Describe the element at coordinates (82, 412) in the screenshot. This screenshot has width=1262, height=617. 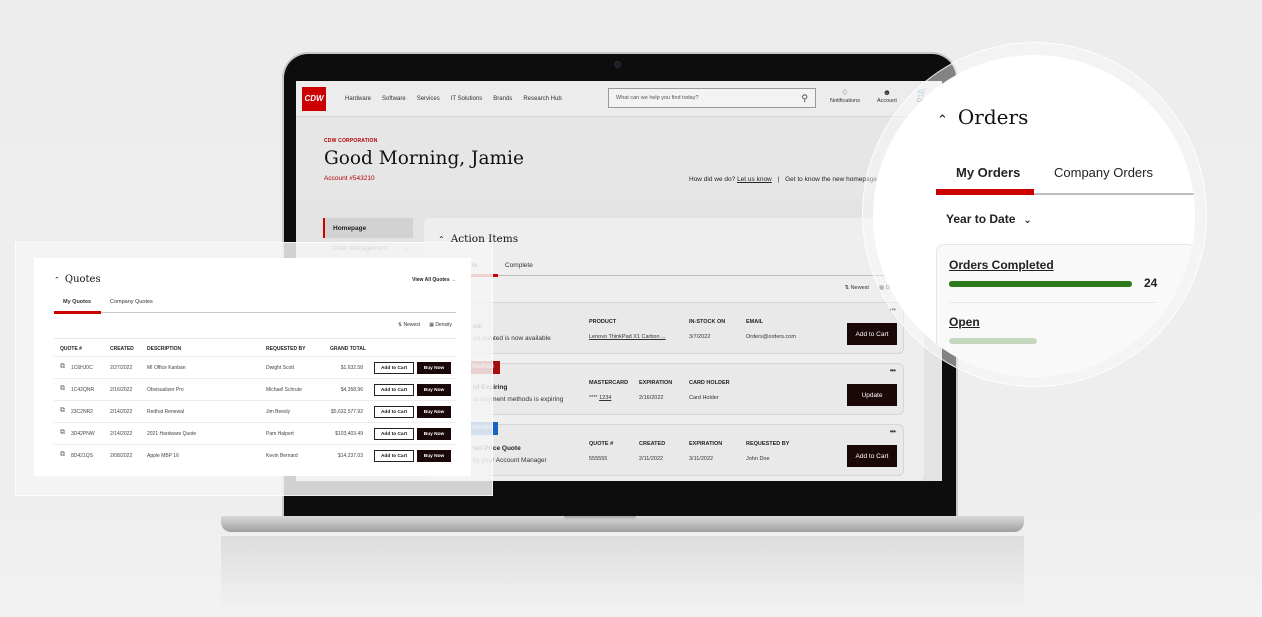
I see `quote-number: 23C2NR2` at that location.